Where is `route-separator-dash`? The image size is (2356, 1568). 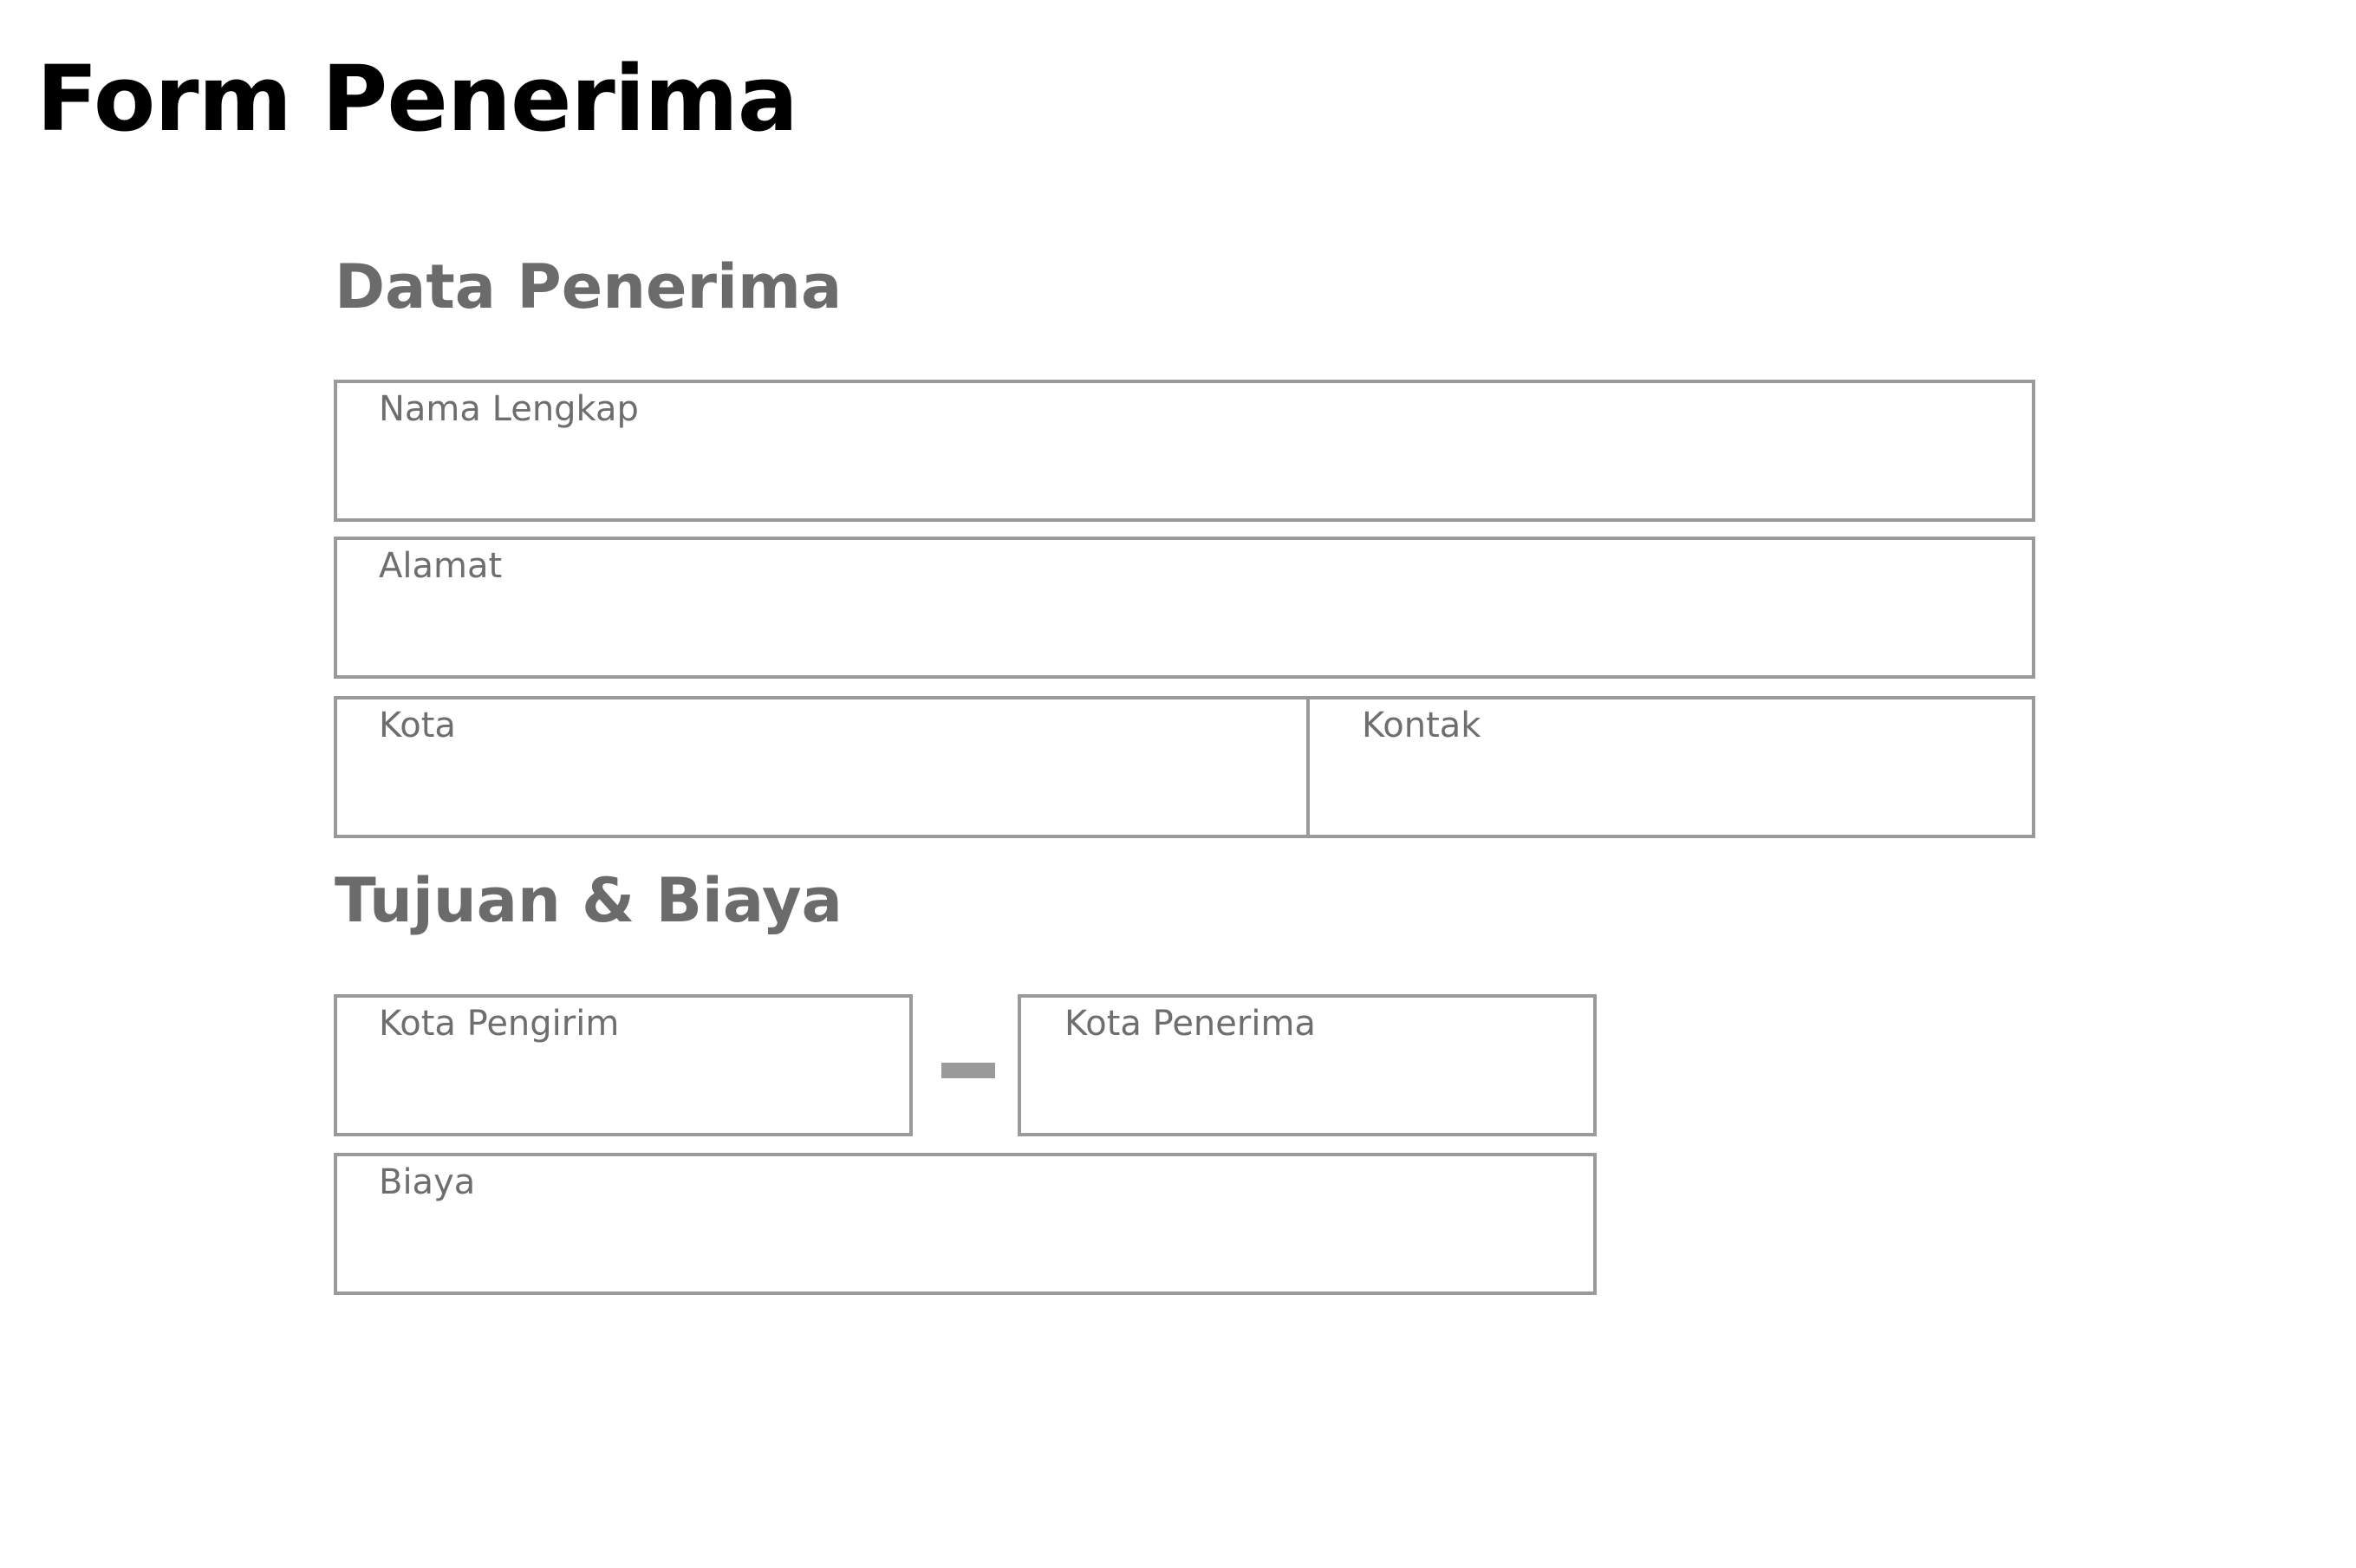
route-separator-dash is located at coordinates (968, 1070).